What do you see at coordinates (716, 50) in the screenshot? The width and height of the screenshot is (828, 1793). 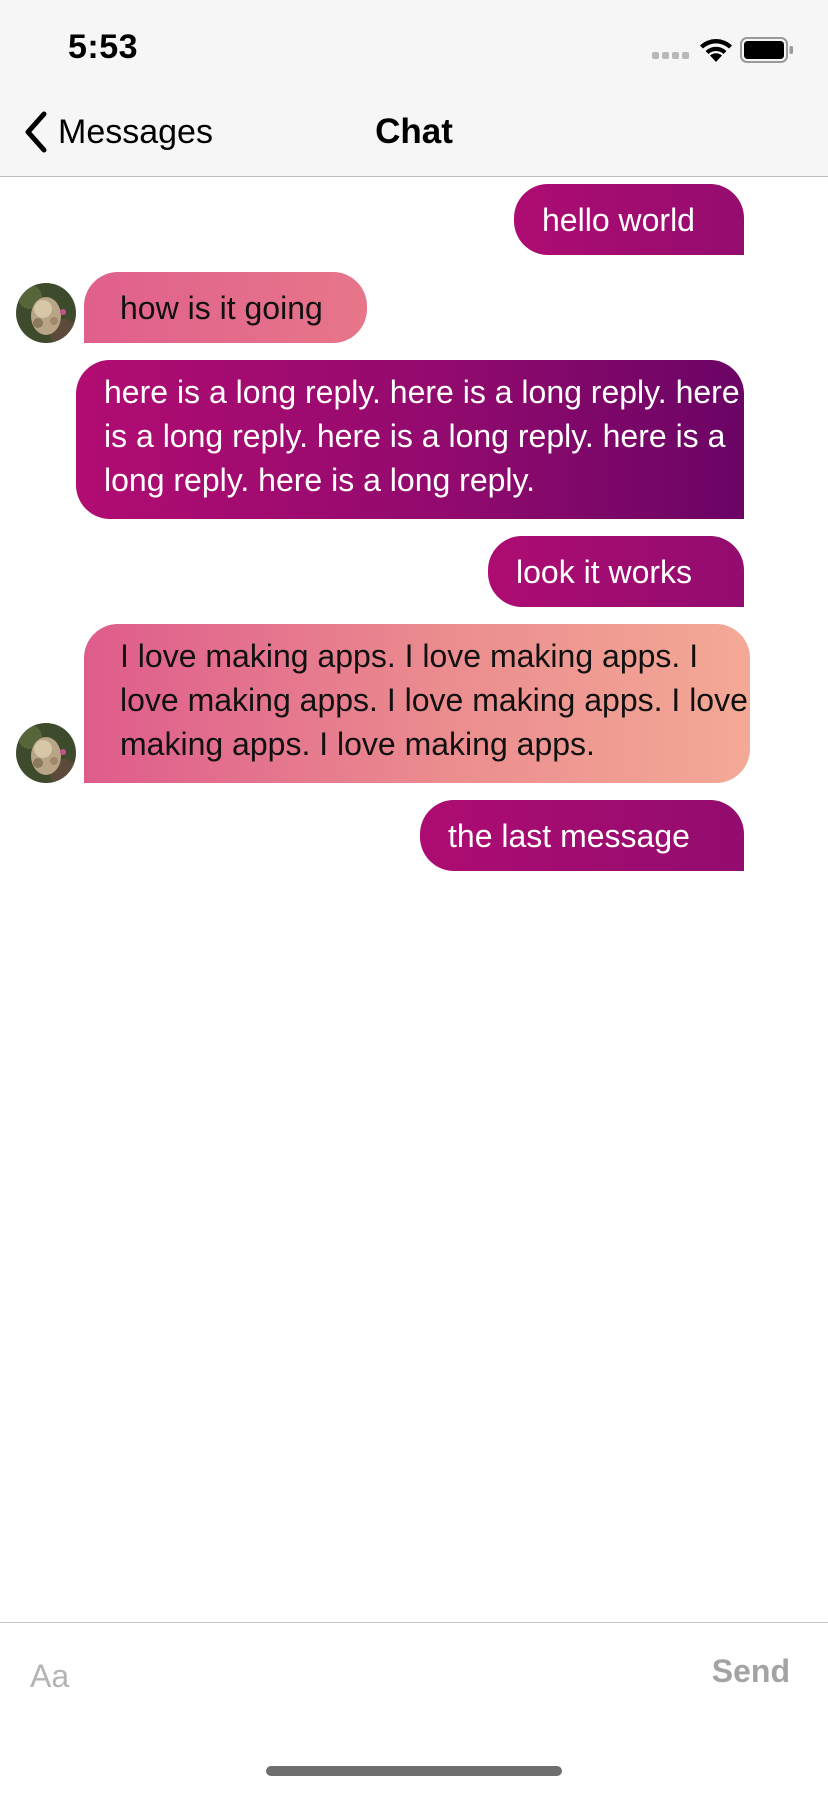 I see `wifi-icon` at bounding box center [716, 50].